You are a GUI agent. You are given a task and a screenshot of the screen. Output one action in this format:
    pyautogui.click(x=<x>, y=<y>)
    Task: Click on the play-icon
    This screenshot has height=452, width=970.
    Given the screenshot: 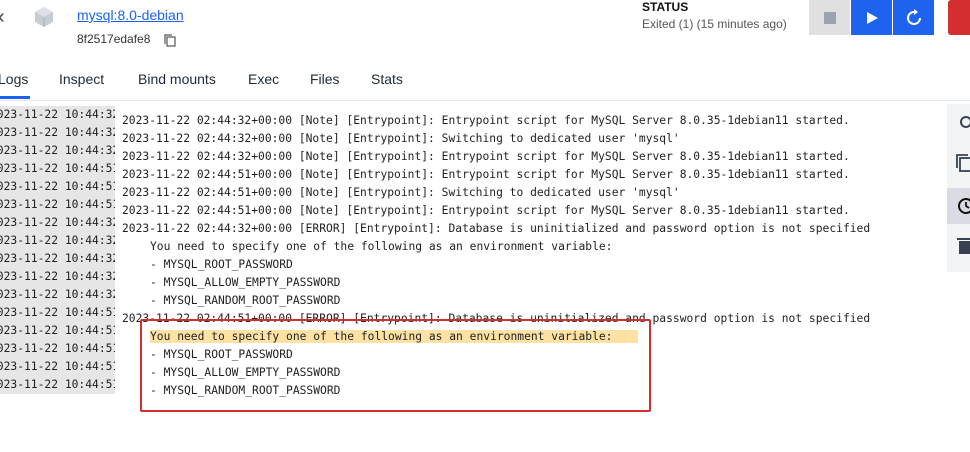 What is the action you would take?
    pyautogui.click(x=872, y=17)
    